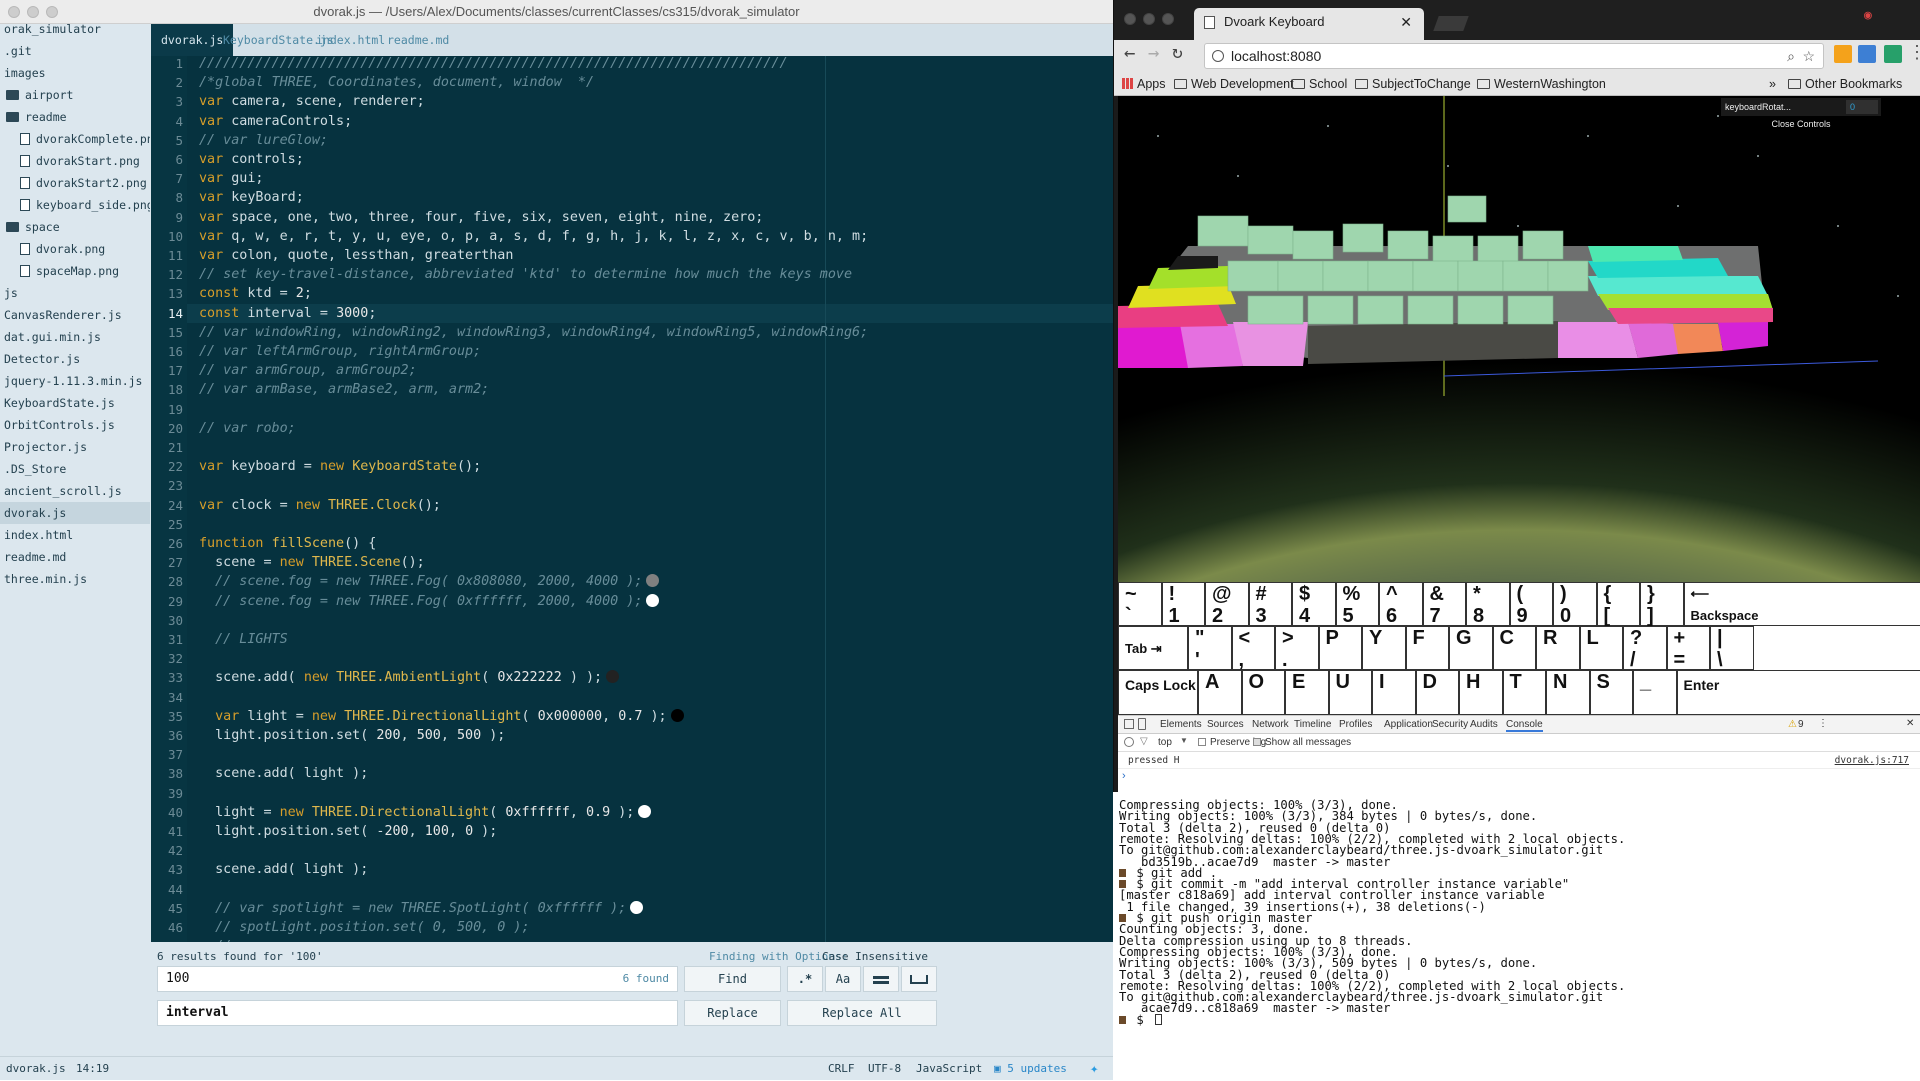 The height and width of the screenshot is (1081, 1920). Describe the element at coordinates (75, 403) in the screenshot. I see `tree-item: KeyboardState.js` at that location.